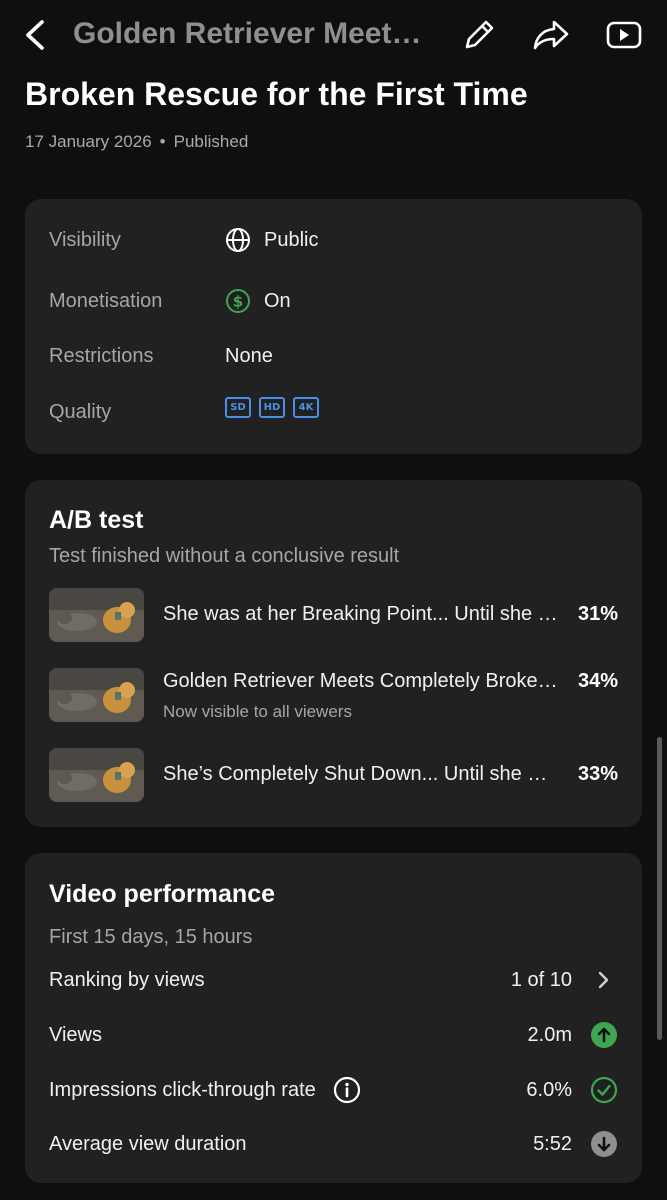 The height and width of the screenshot is (1200, 667). I want to click on share-icon, so click(551, 35).